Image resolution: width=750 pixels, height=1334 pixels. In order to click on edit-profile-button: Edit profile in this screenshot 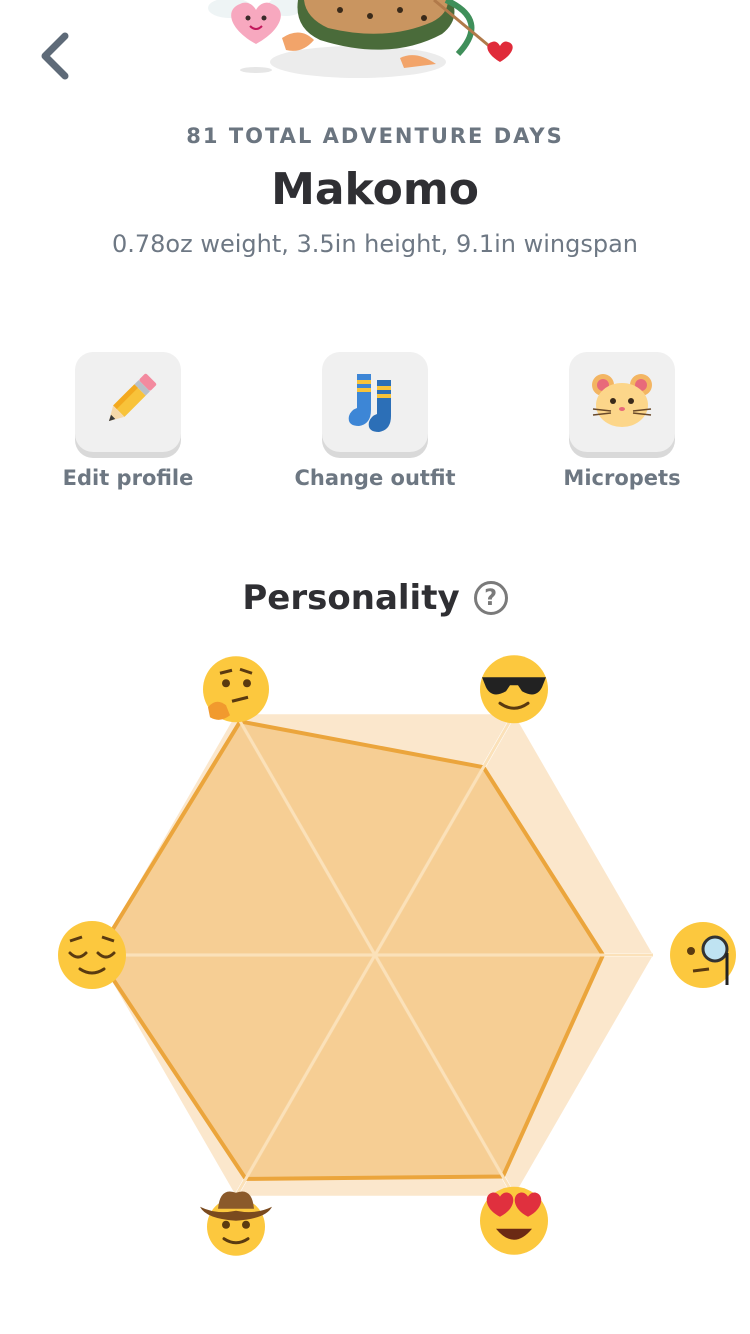, I will do `click(128, 421)`.